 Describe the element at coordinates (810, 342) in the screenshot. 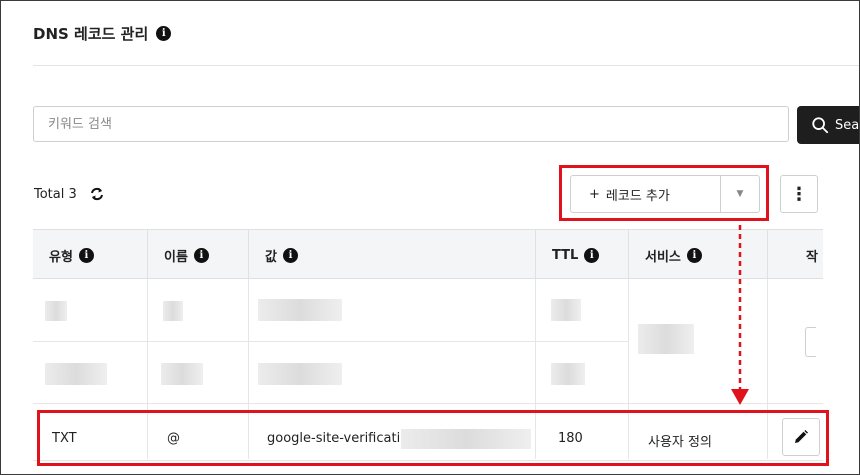

I see `action-button-partial` at that location.